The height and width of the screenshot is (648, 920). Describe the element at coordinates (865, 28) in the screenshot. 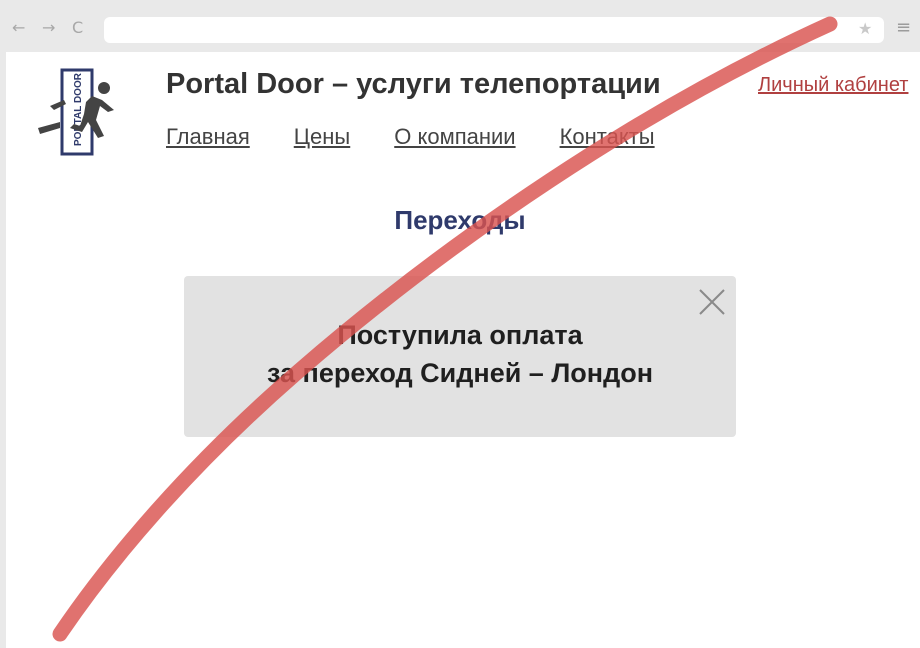

I see `bookmark-star-icon: ★` at that location.